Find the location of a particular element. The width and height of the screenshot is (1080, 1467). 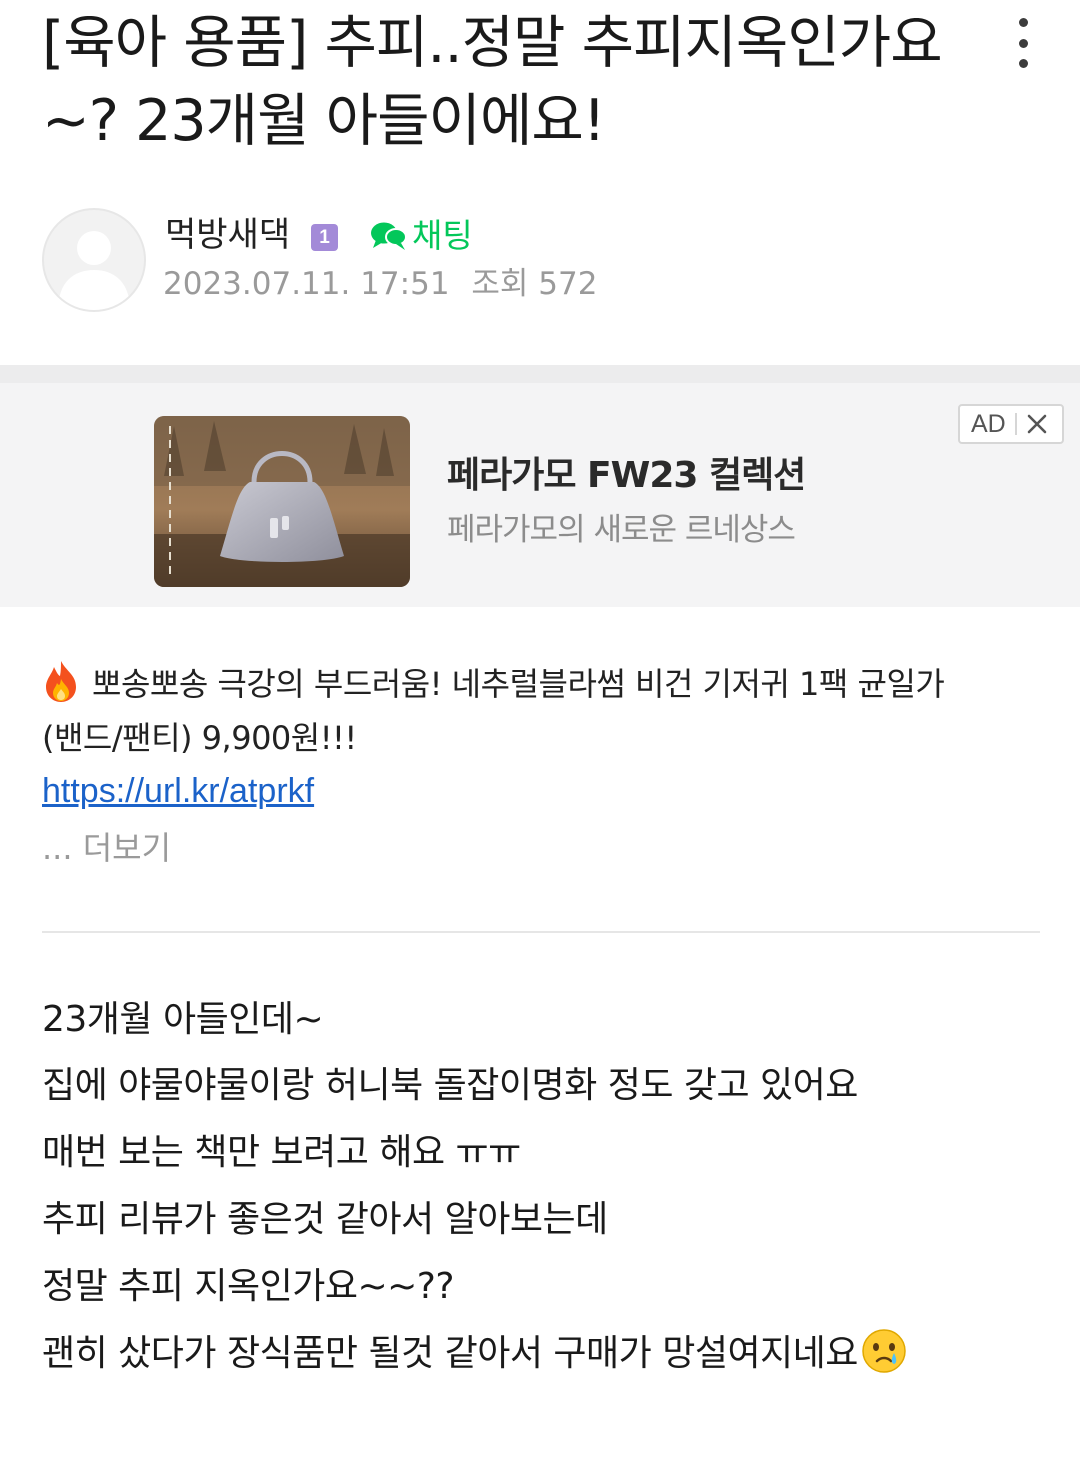

fire-icon is located at coordinates (61, 681).